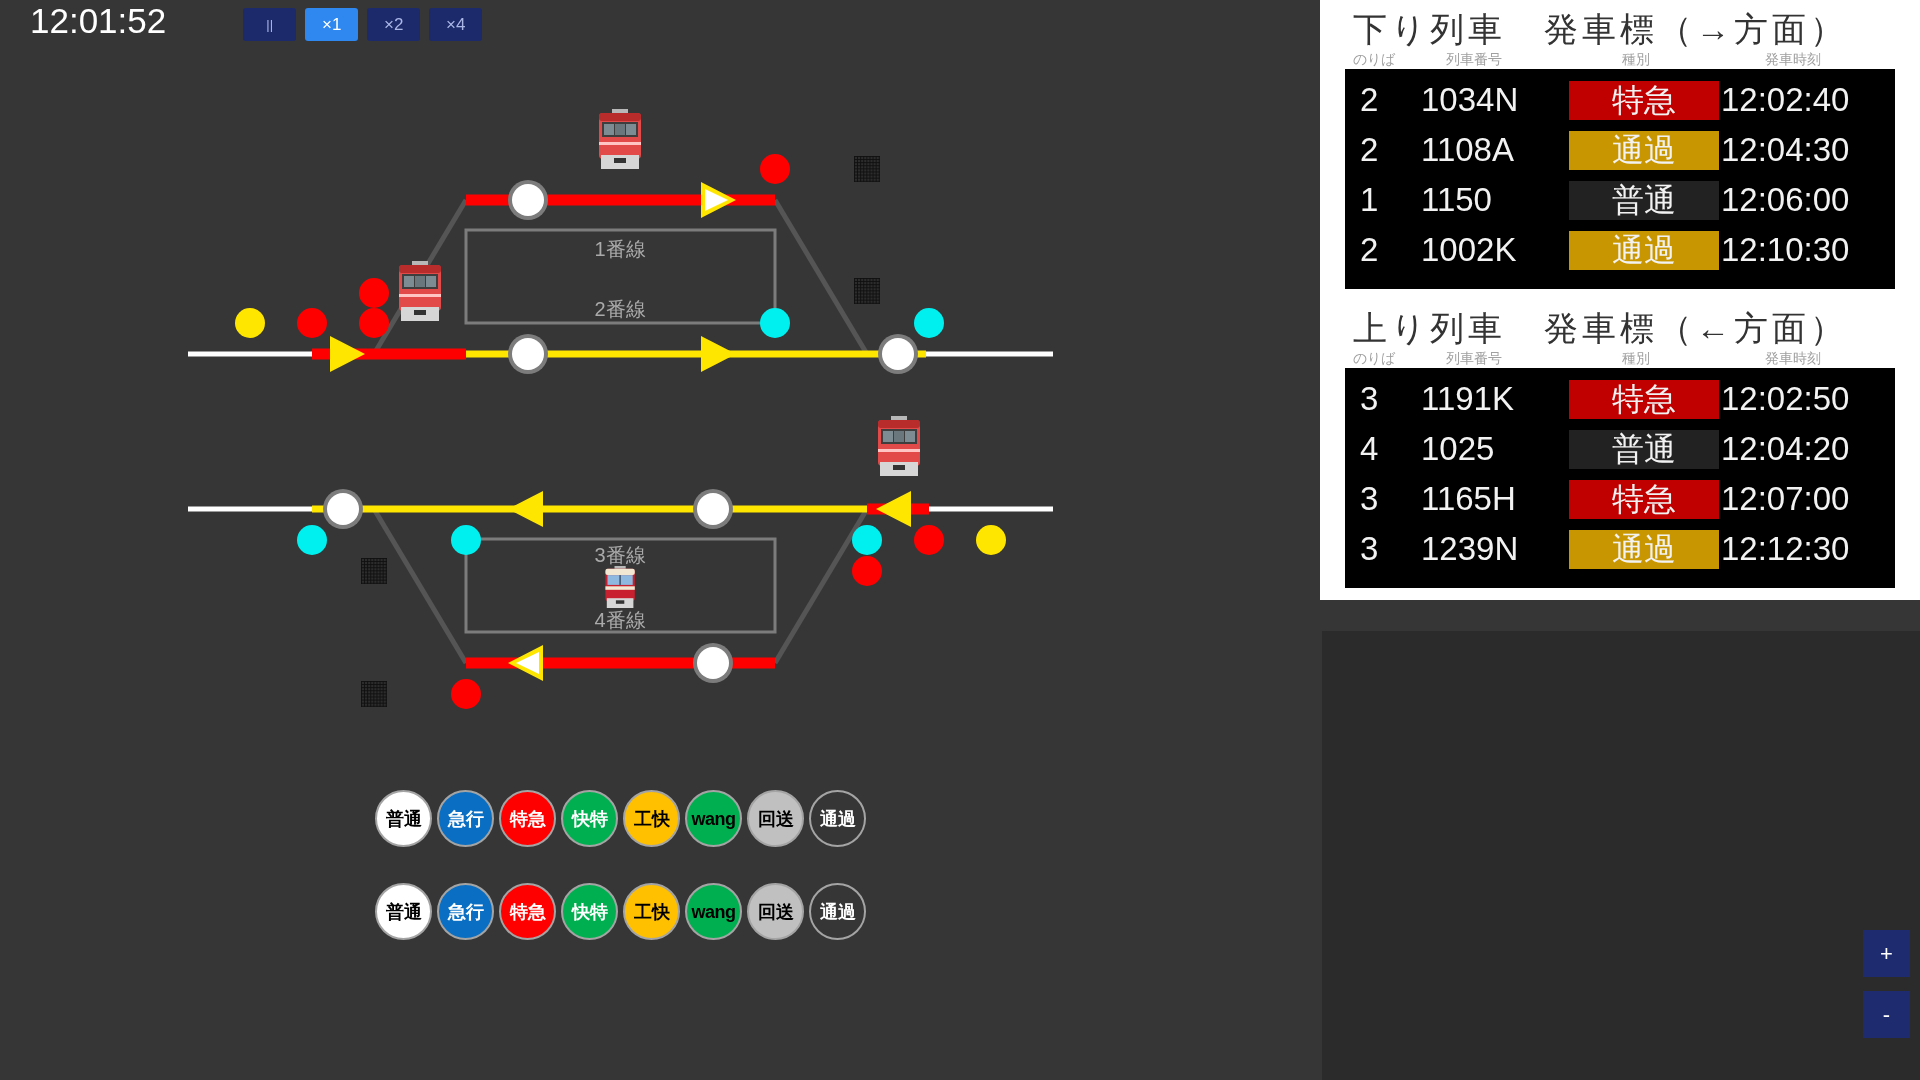  What do you see at coordinates (1469, 250) in the screenshot?
I see `train-number: 1002K` at bounding box center [1469, 250].